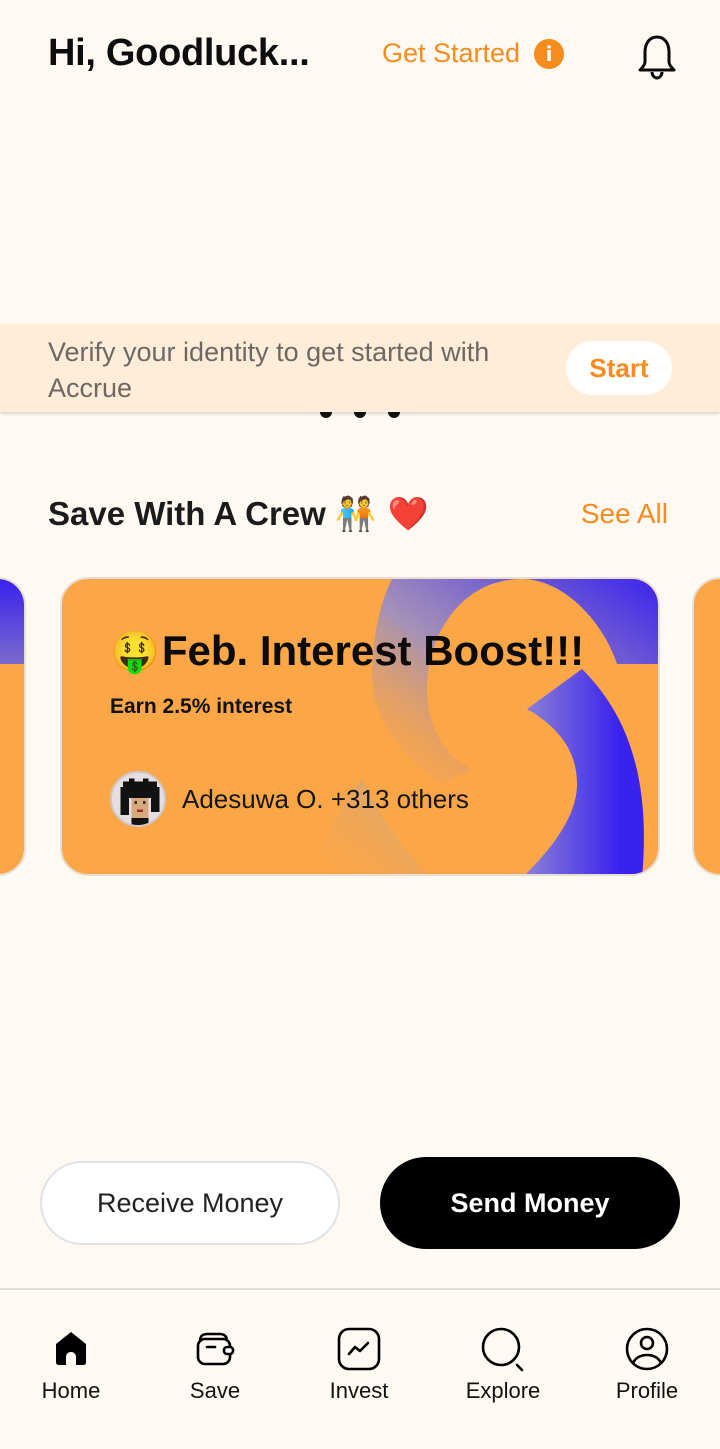 Image resolution: width=720 pixels, height=1449 pixels. What do you see at coordinates (394, 415) in the screenshot?
I see `pagination-dot-active` at bounding box center [394, 415].